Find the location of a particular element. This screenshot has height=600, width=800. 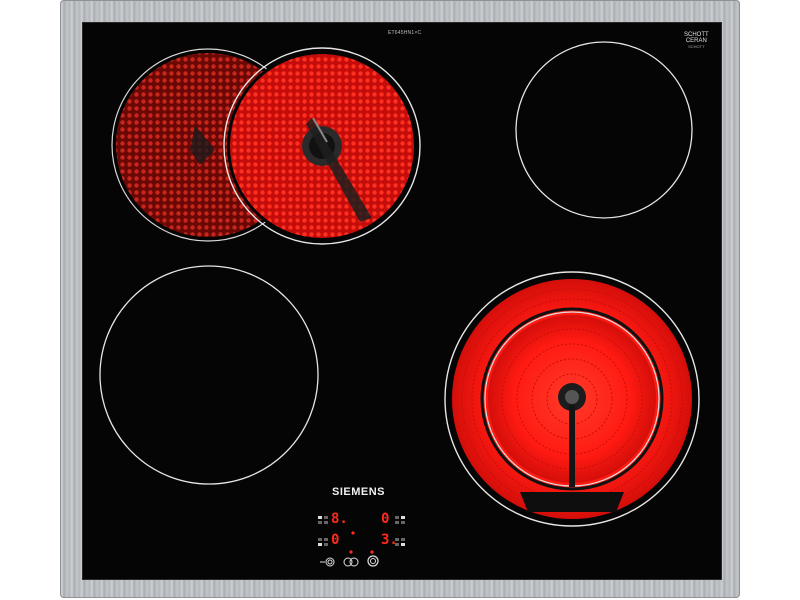

control-panel-graphics is located at coordinates (361, 542).